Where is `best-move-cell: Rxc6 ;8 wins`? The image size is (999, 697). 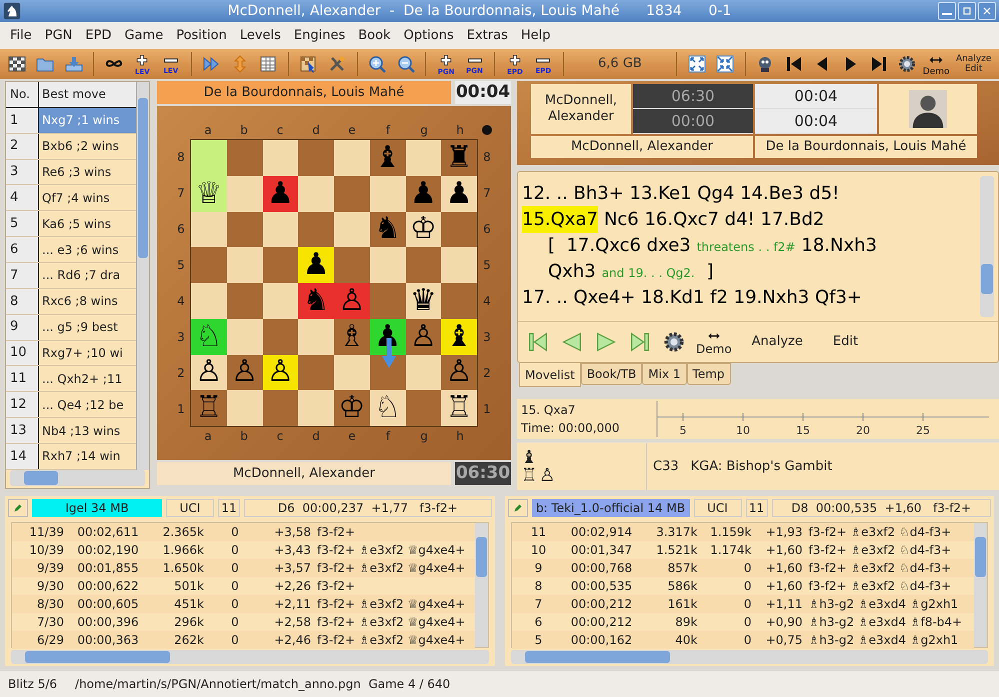
best-move-cell: Rxc6 ;8 wins is located at coordinates (87, 301).